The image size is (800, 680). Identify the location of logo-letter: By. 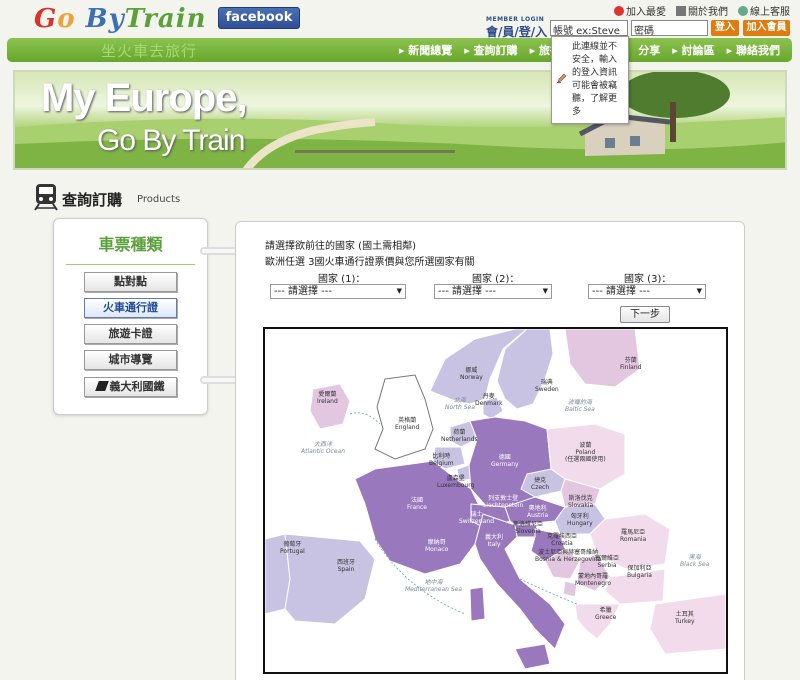
(105, 19).